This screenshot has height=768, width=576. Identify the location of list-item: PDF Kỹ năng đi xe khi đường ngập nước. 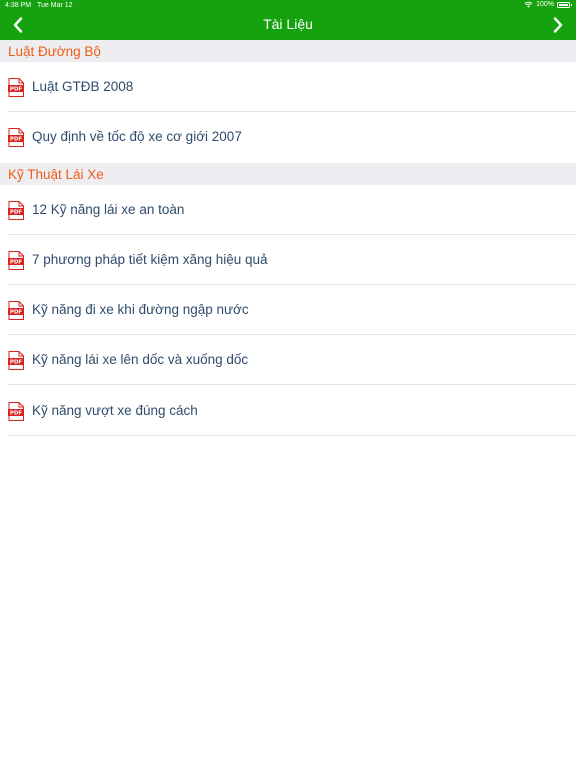
(288, 310).